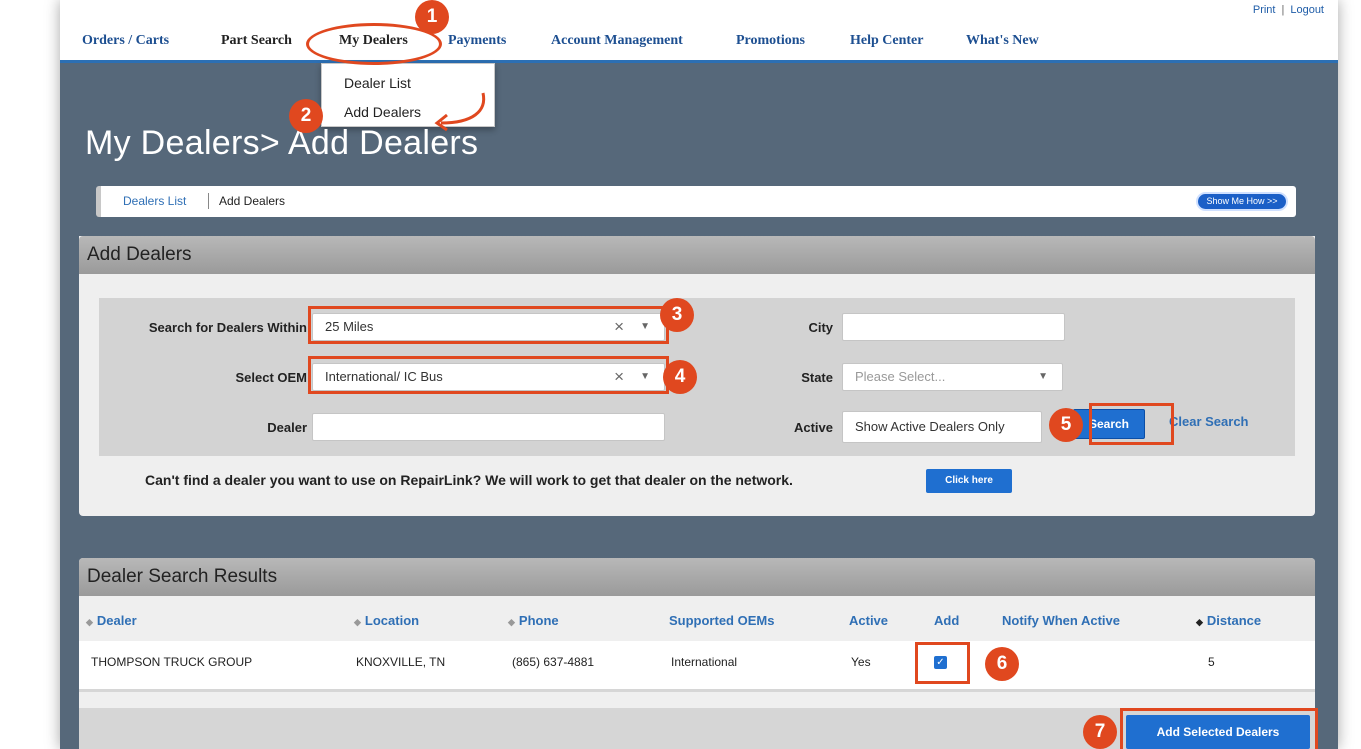  Describe the element at coordinates (1211, 662) in the screenshot. I see `cell-distance: 5` at that location.